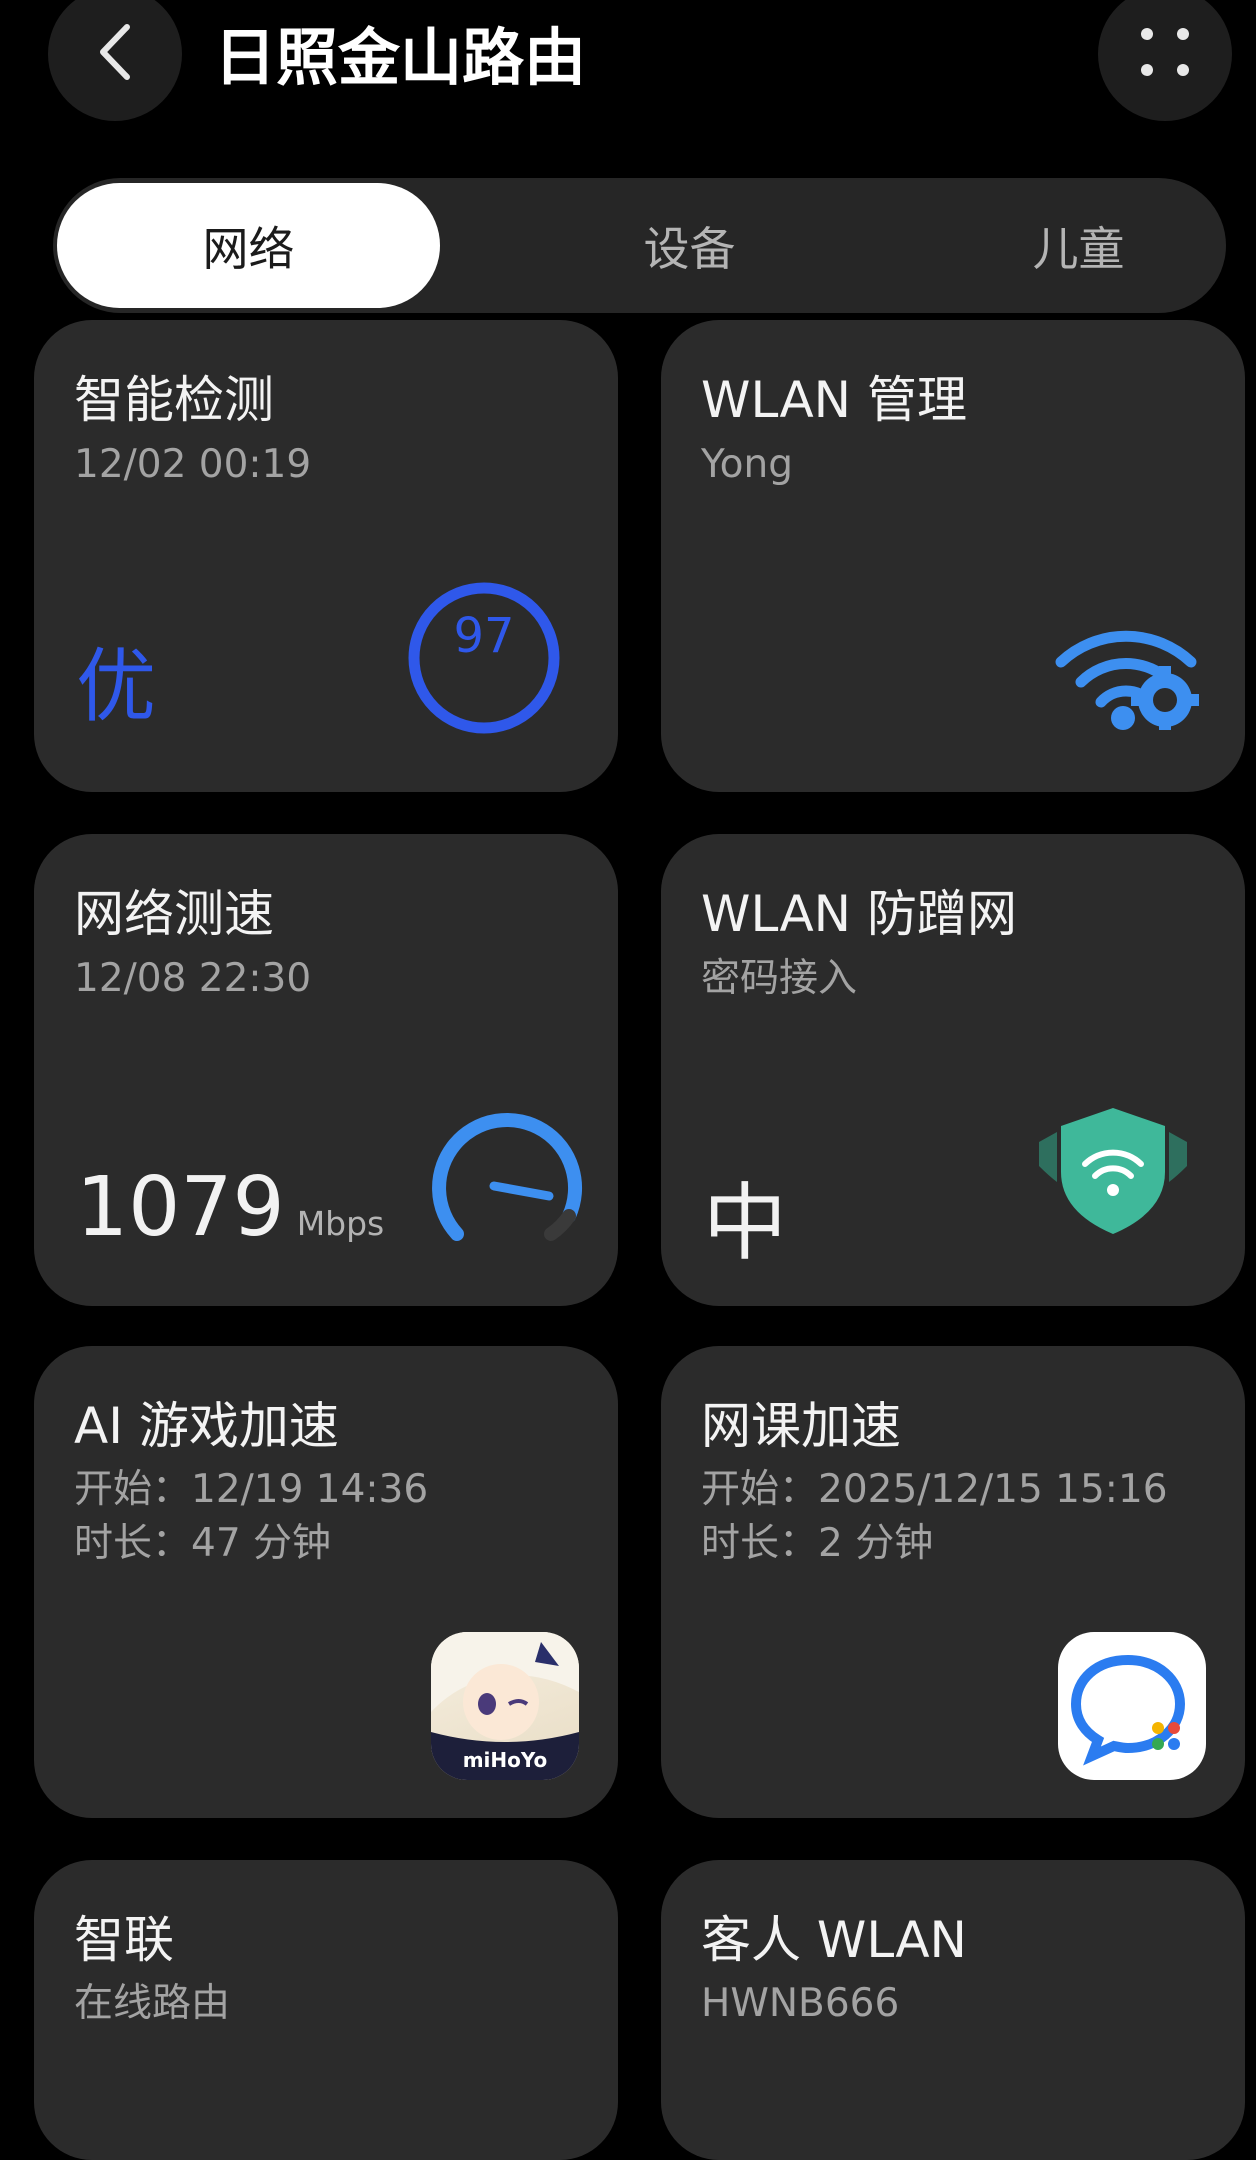 Image resolution: width=1256 pixels, height=2160 pixels. Describe the element at coordinates (1165, 54) in the screenshot. I see `grid-dots-icon` at that location.